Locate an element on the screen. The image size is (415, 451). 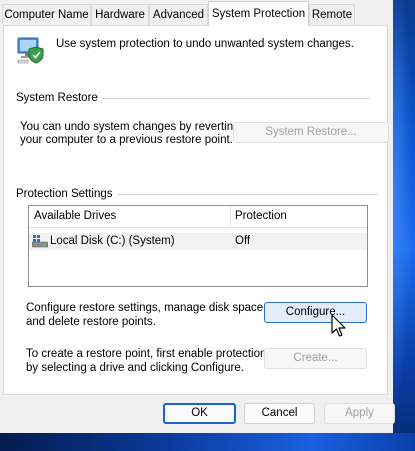
tab-remote: Remote is located at coordinates (332, 14).